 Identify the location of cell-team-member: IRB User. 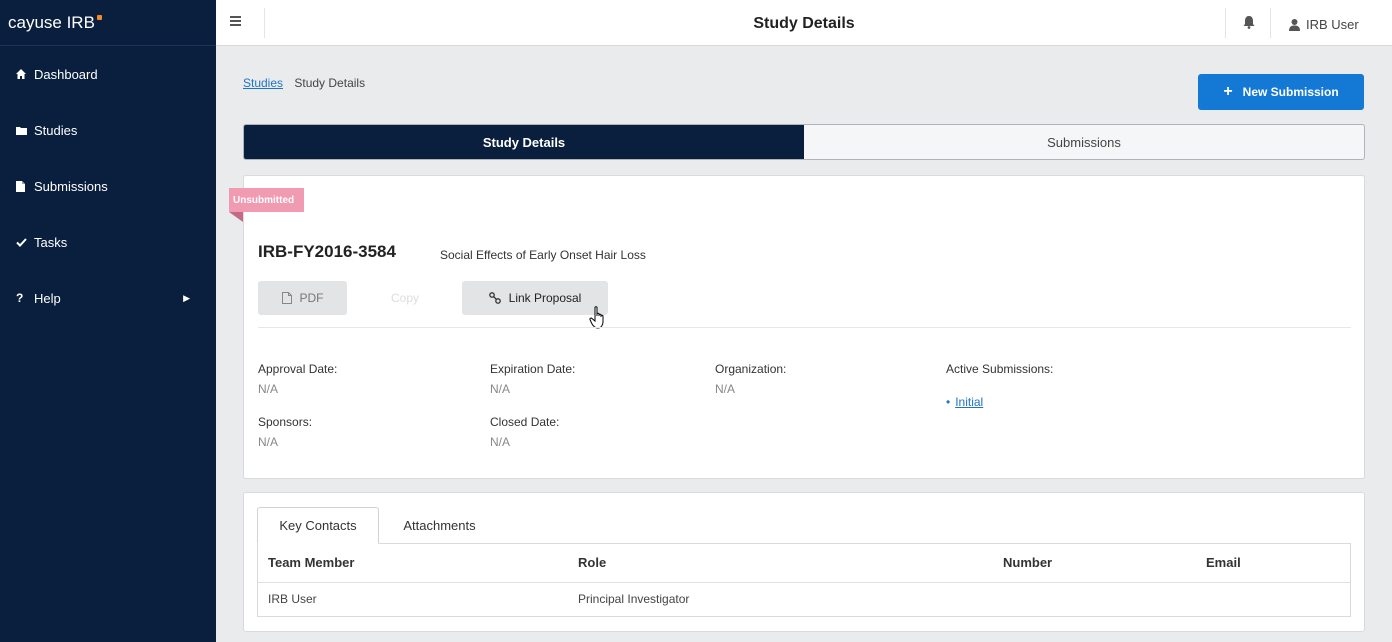
(292, 599).